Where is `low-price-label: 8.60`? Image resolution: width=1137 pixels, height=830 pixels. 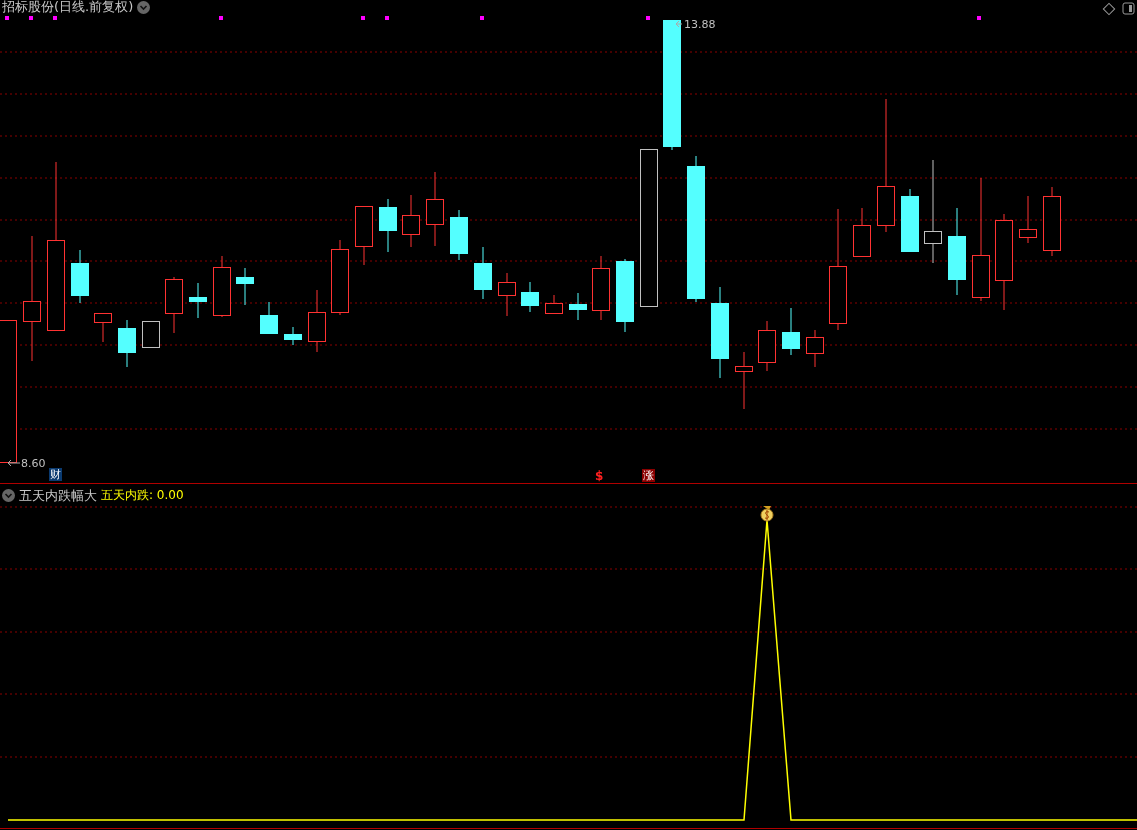
low-price-label: 8.60 is located at coordinates (33, 463).